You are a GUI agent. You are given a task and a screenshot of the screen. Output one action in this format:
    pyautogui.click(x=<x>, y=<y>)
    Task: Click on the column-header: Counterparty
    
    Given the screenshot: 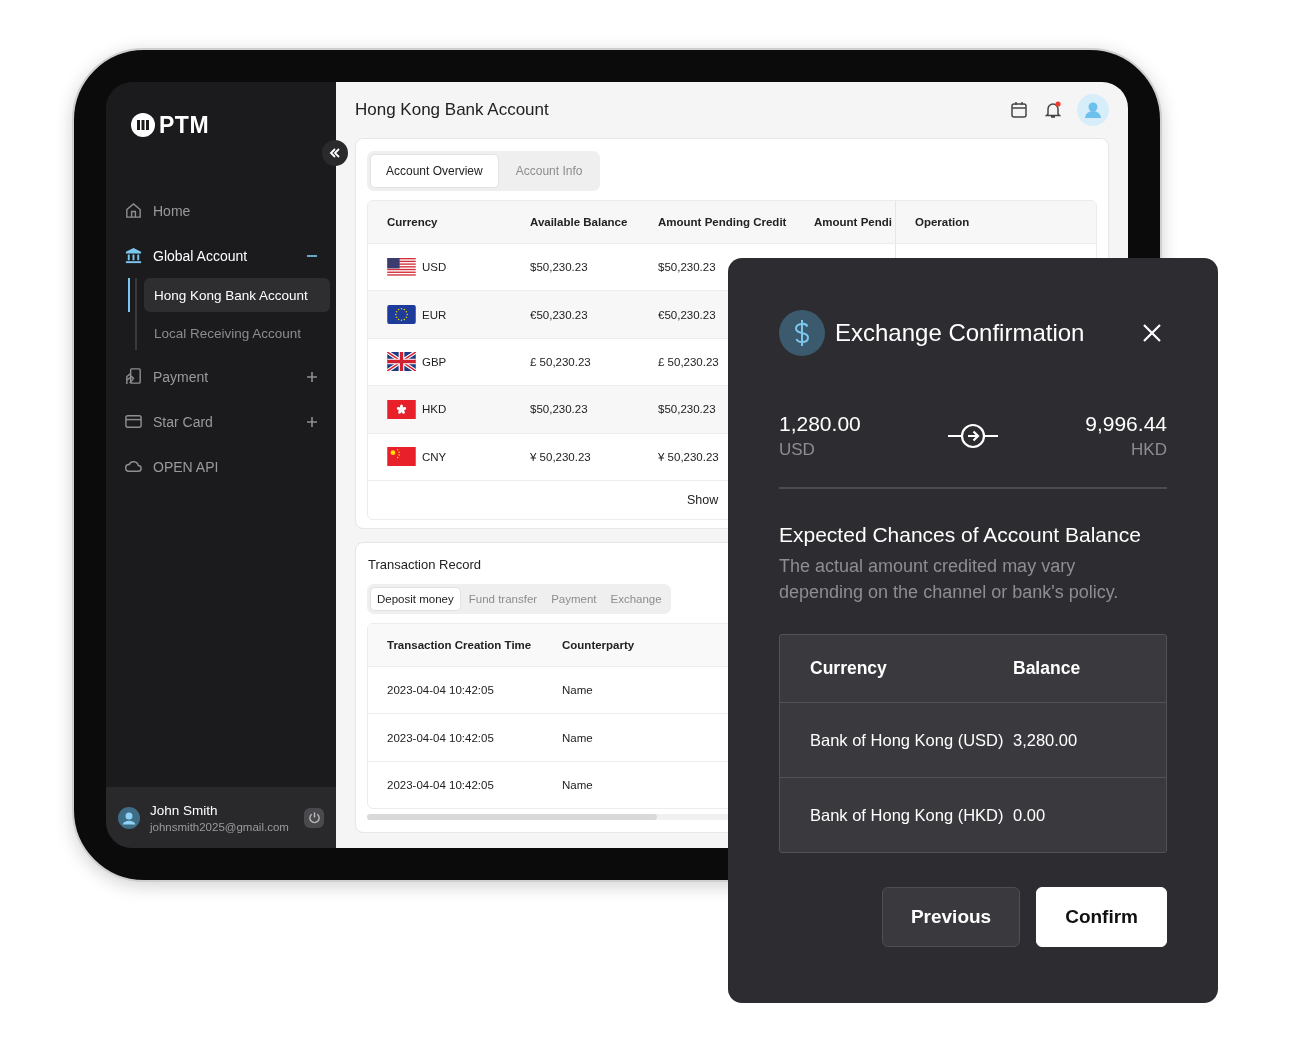 What is the action you would take?
    pyautogui.click(x=598, y=644)
    